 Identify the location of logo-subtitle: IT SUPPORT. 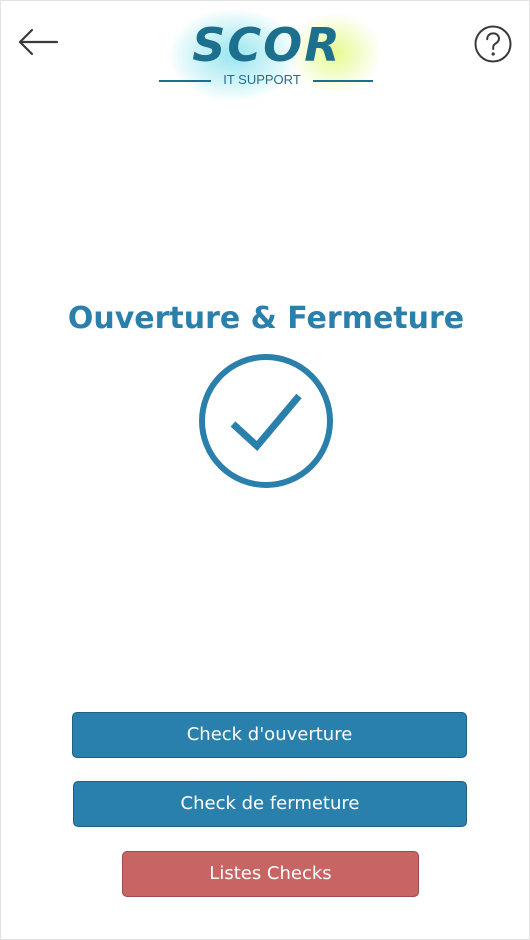
(262, 79).